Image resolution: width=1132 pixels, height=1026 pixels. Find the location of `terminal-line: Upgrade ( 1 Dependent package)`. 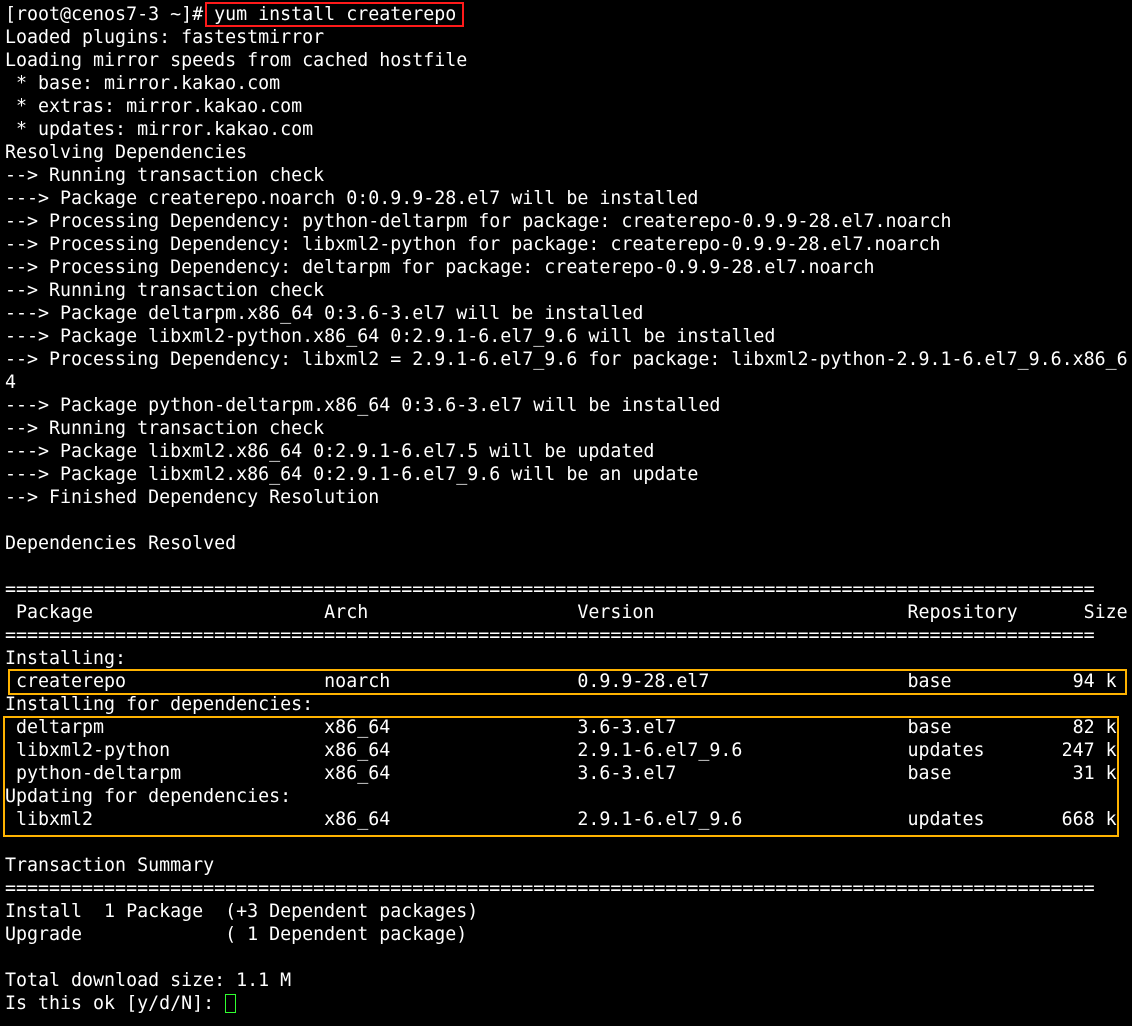

terminal-line: Upgrade ( 1 Dependent package) is located at coordinates (236, 934).